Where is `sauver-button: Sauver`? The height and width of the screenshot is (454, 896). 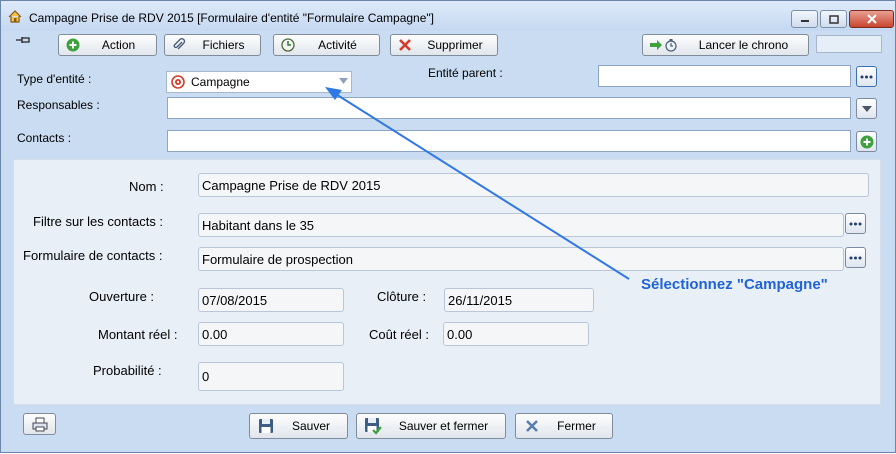
sauver-button: Sauver is located at coordinates (298, 426).